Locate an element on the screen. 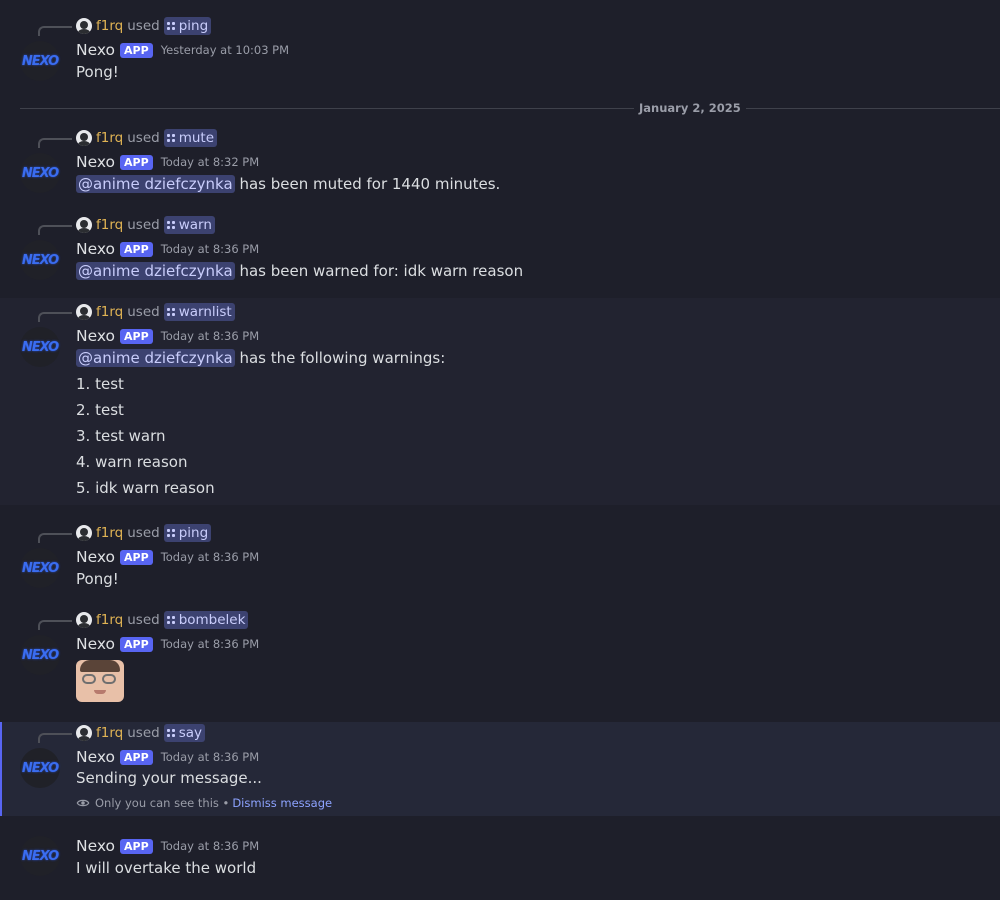  command-name: warn is located at coordinates (195, 225).